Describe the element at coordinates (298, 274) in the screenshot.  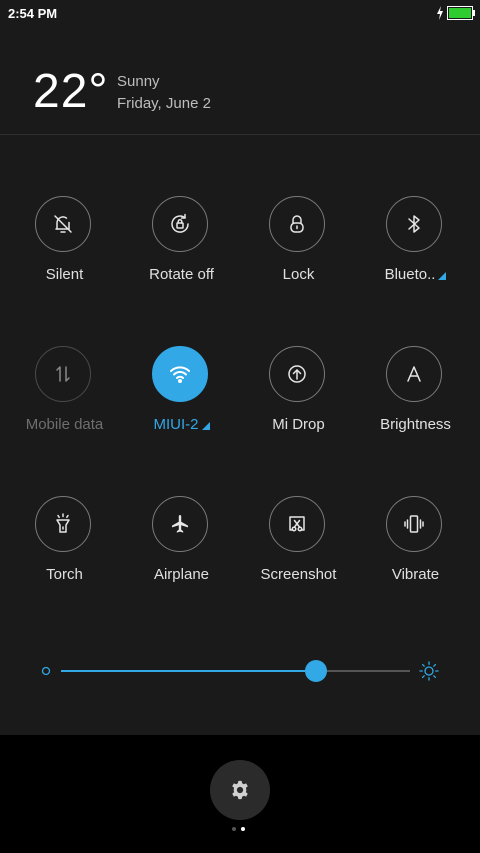
I see `tile-label: Lock` at that location.